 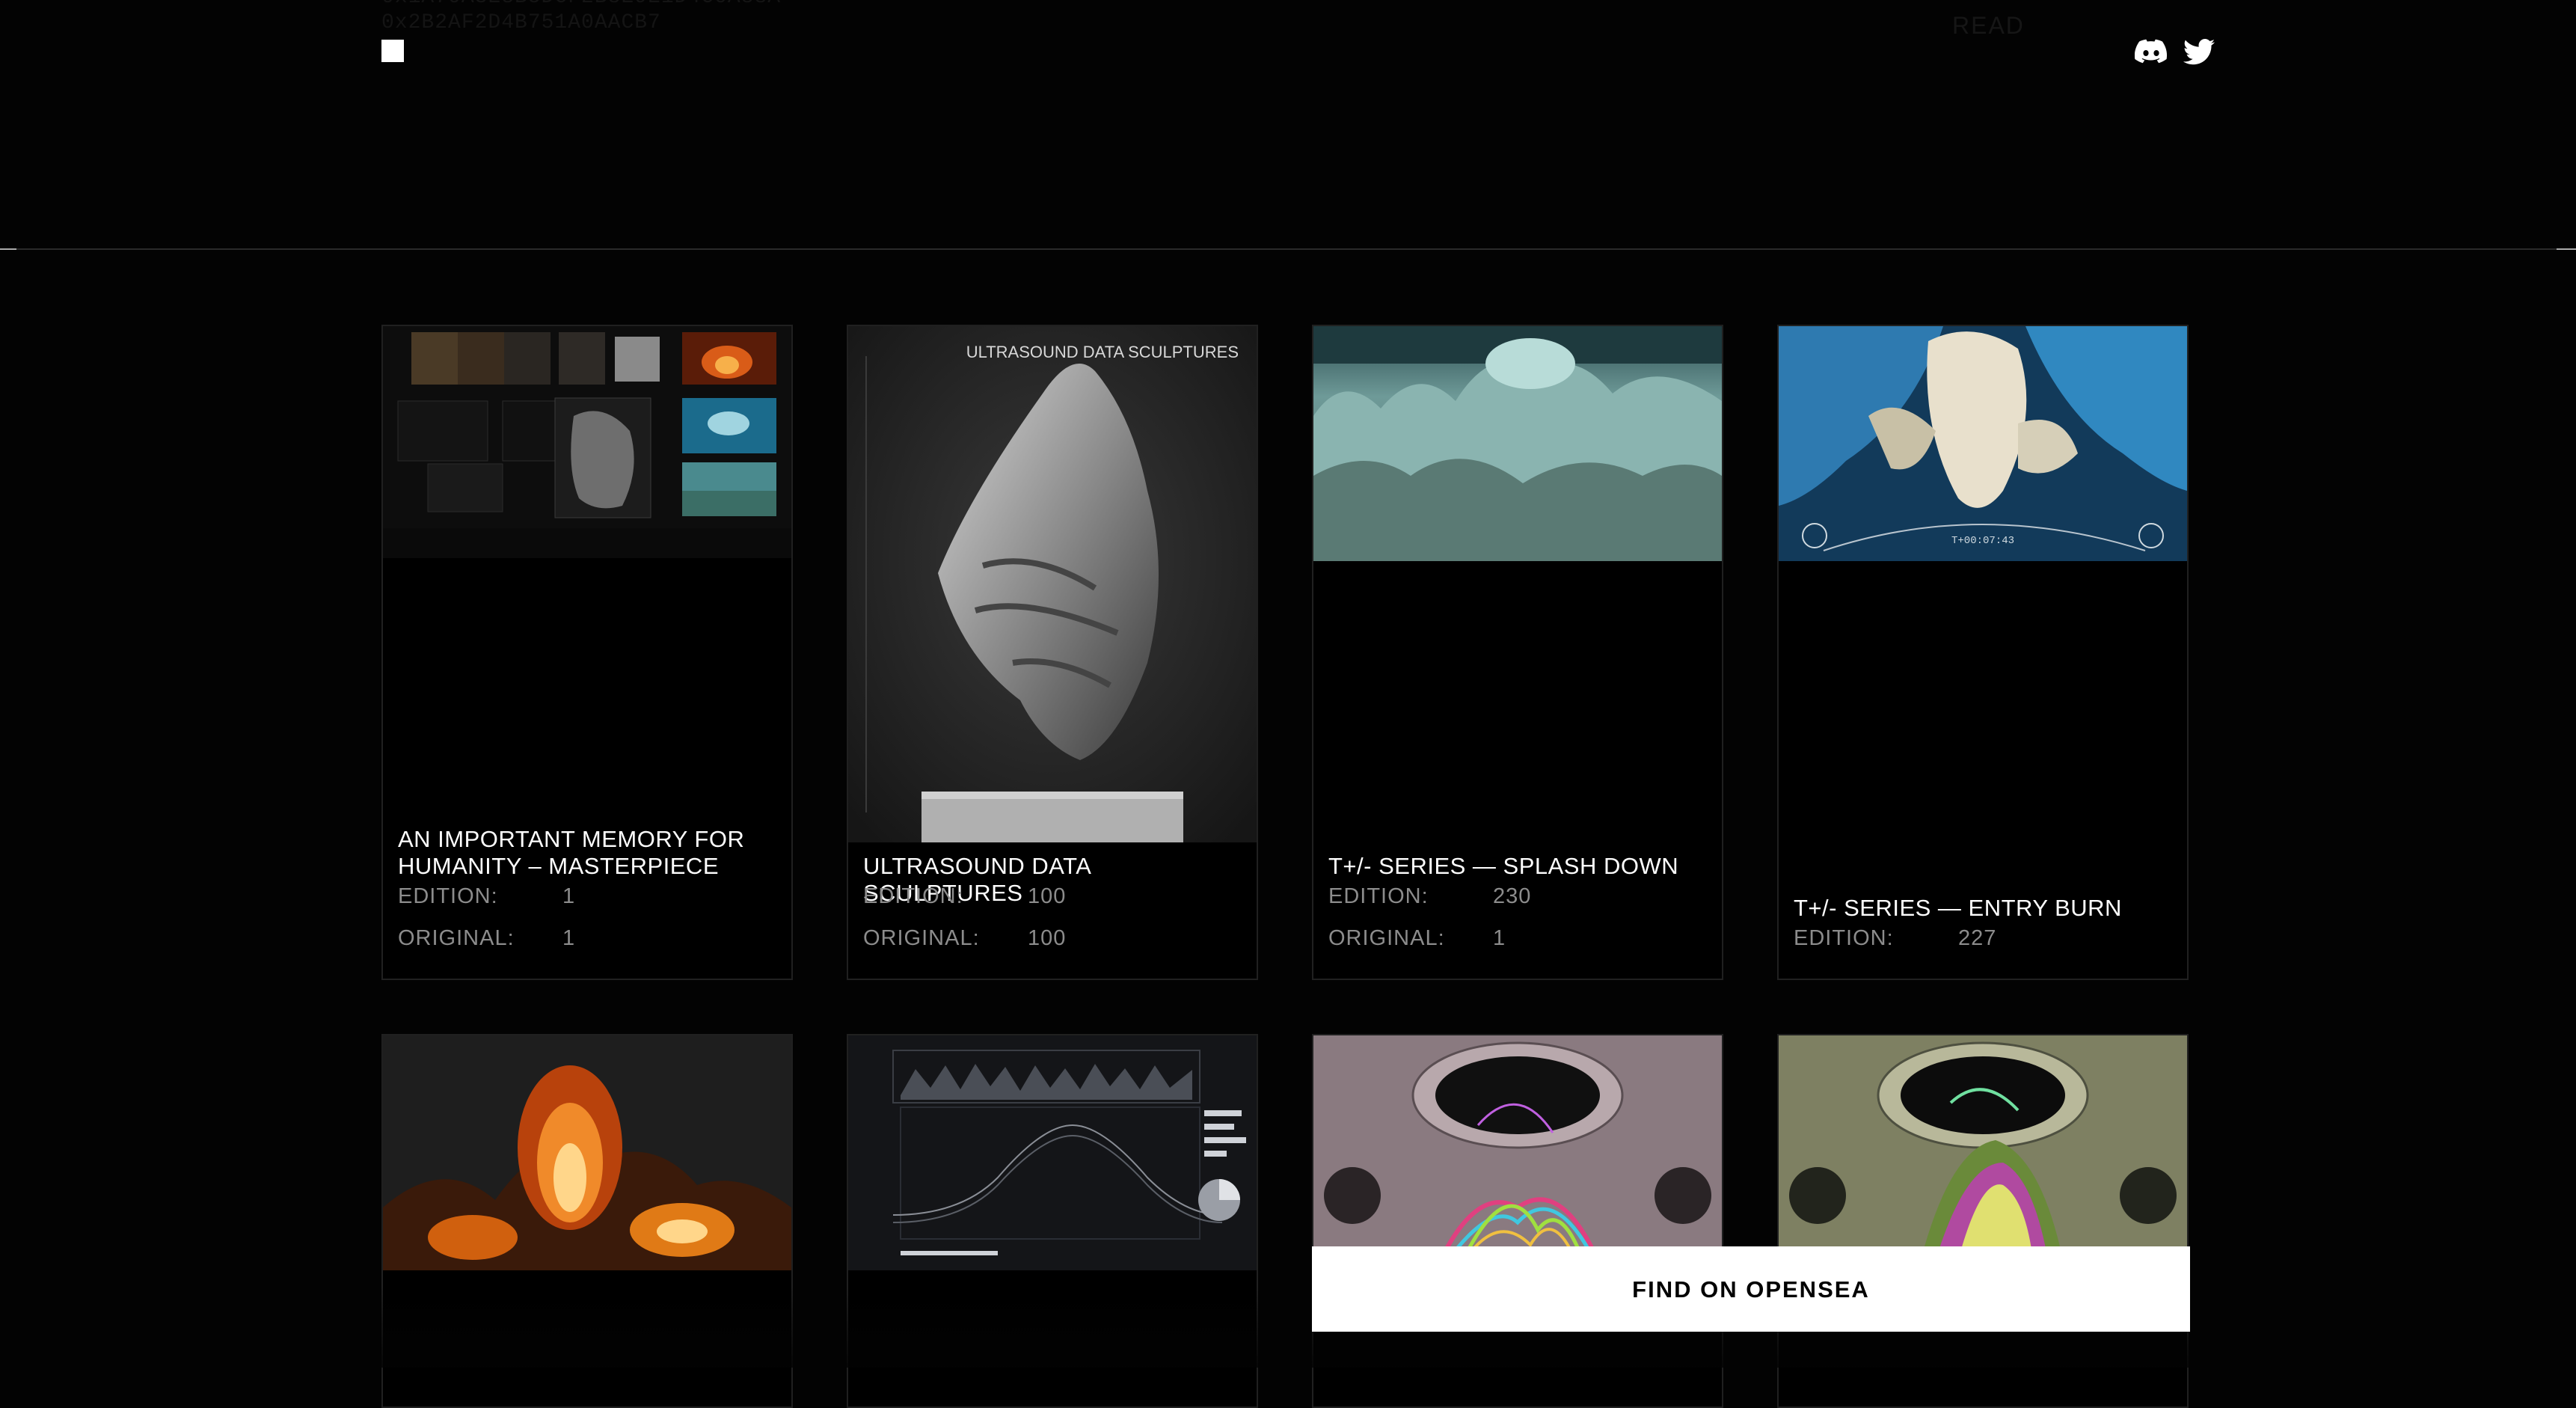 What do you see at coordinates (1988, 26) in the screenshot?
I see `read-link: READ` at bounding box center [1988, 26].